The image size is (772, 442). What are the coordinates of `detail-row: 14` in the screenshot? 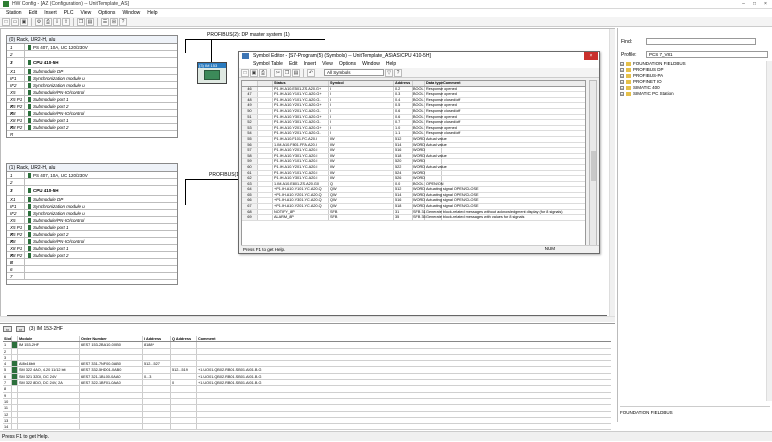 It's located at (307, 427).